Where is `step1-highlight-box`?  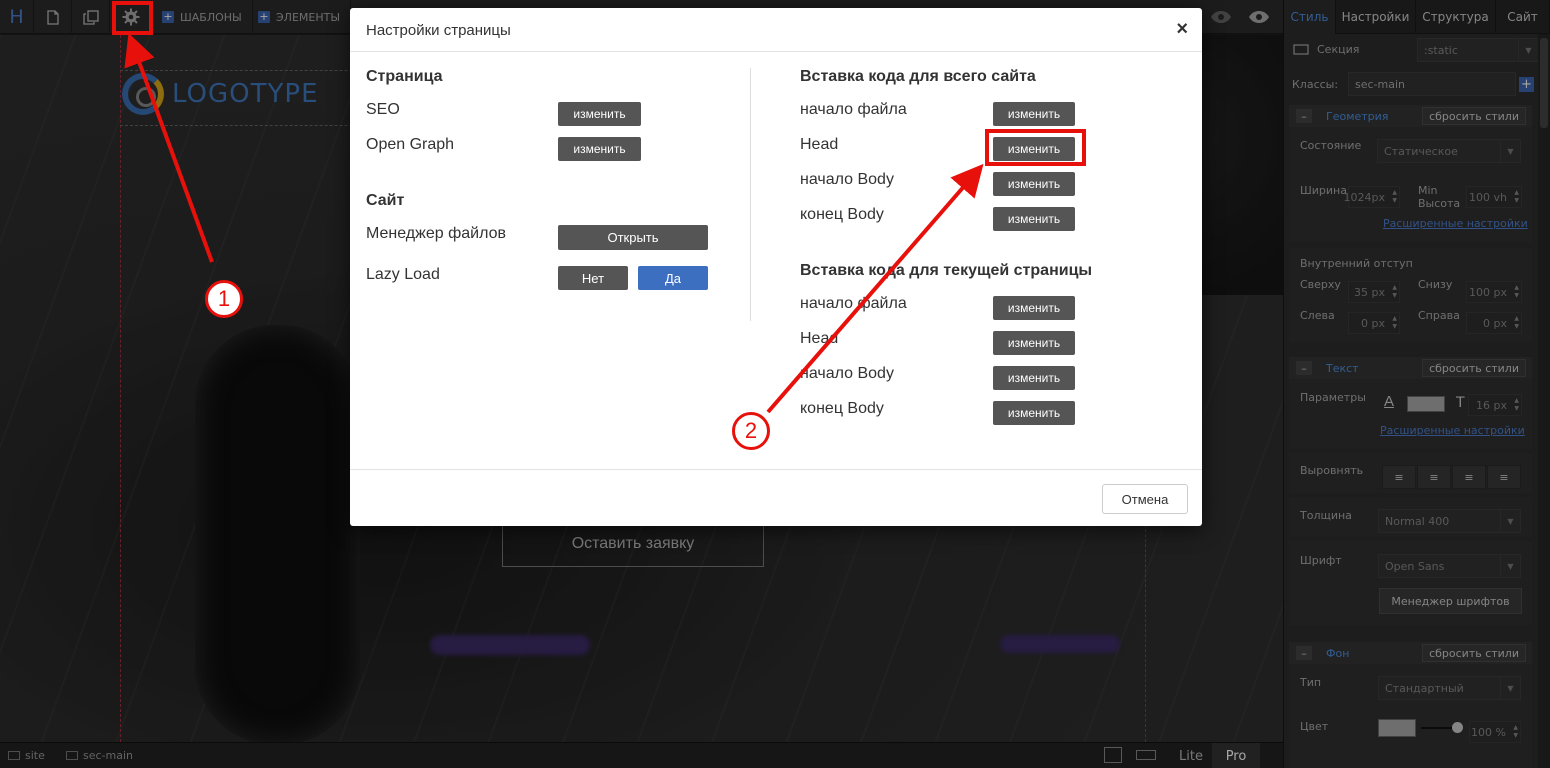
step1-highlight-box is located at coordinates (132, 18).